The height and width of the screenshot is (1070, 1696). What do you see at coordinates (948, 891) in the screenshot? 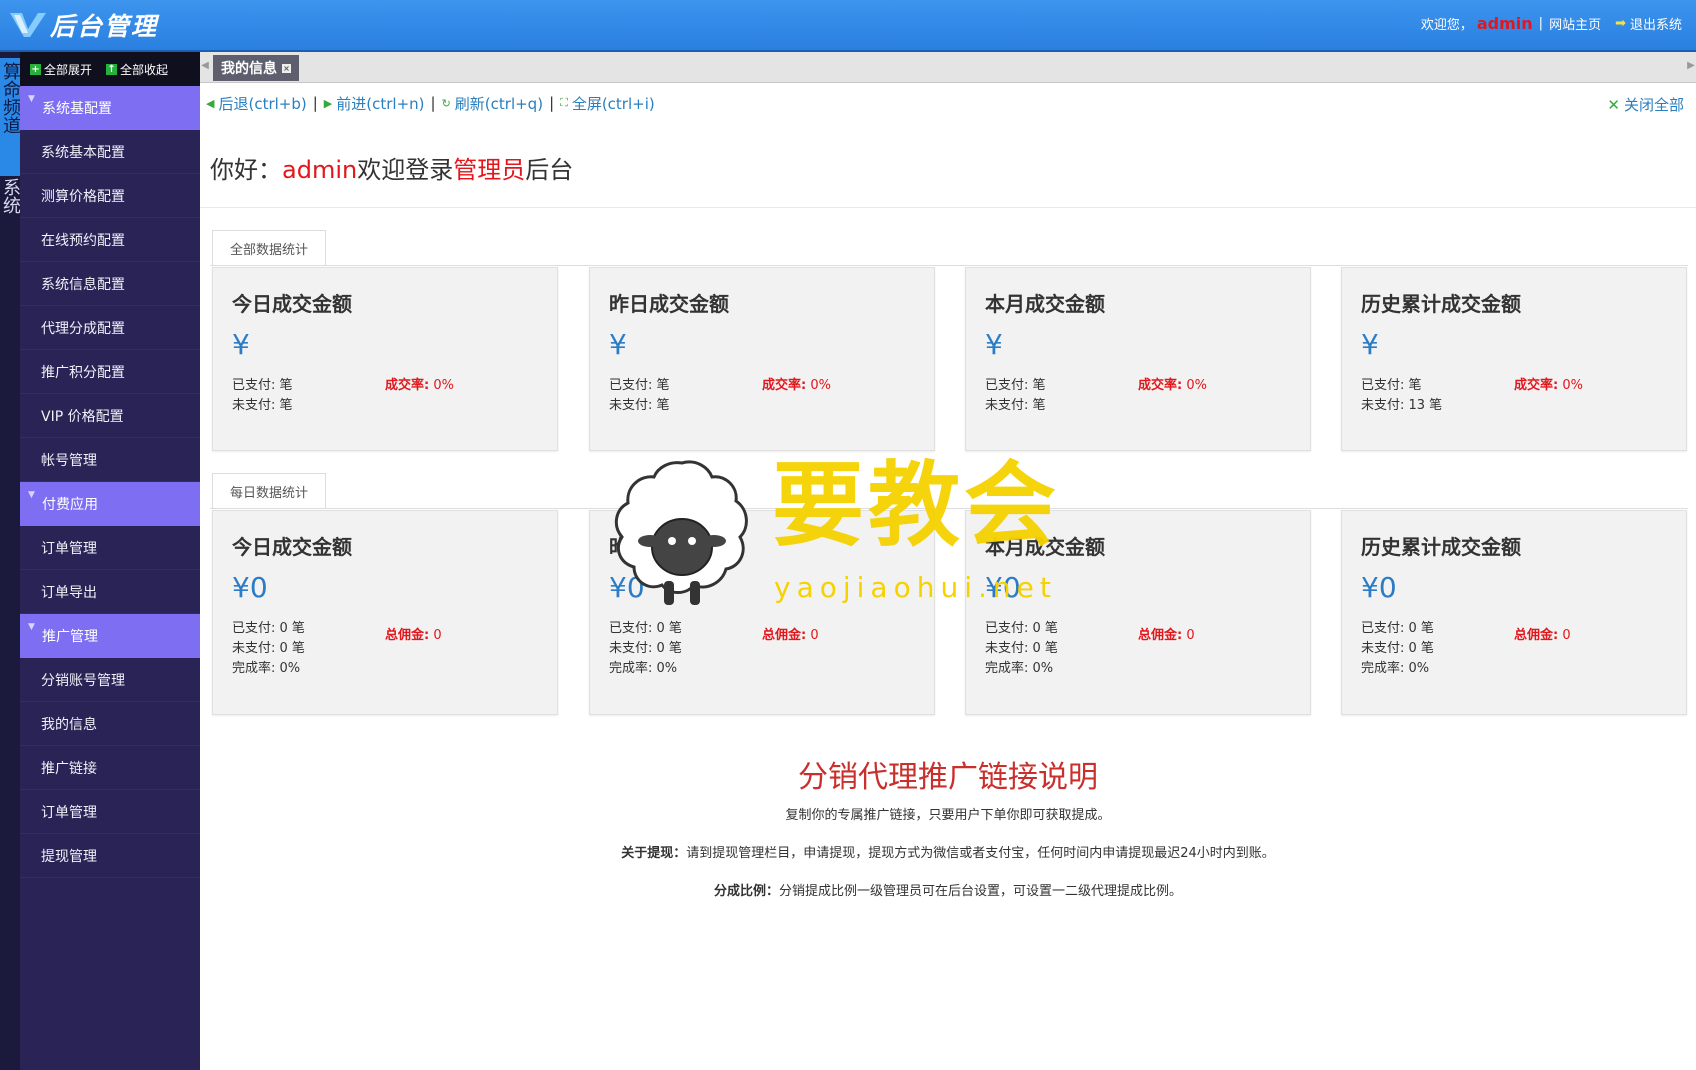
I see `promo-ratio-note: 分成比例：分销提成比例一级管理员可在后台设置，可设置一二级代理提成比例。` at bounding box center [948, 891].